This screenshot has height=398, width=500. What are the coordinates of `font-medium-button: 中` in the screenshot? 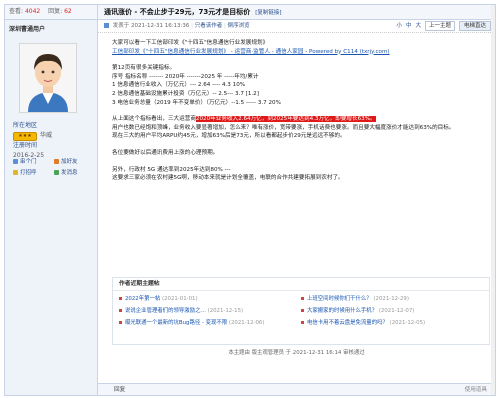 It's located at (409, 26).